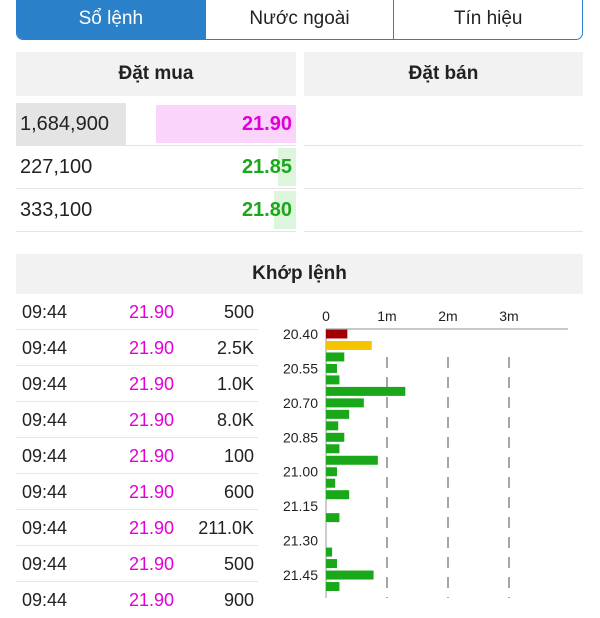 The image size is (600, 618). What do you see at coordinates (71, 124) in the screenshot?
I see `buy-volume: 1,684,900` at bounding box center [71, 124].